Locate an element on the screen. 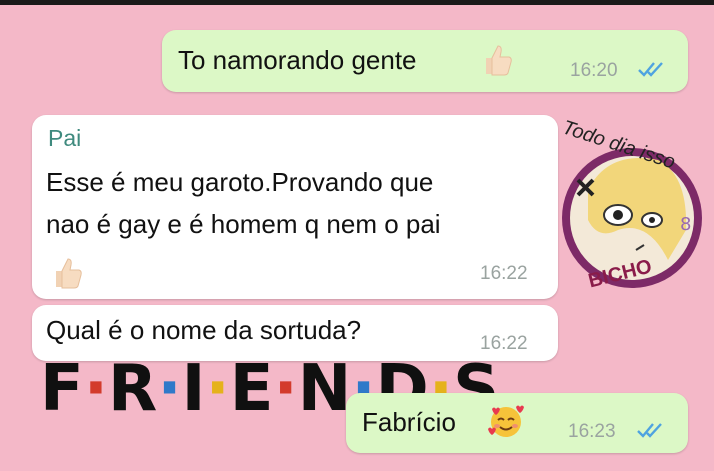 This screenshot has height=471, width=714. message-bubble-incoming: Qual é o nome da sortuda? 16:22 is located at coordinates (295, 333).